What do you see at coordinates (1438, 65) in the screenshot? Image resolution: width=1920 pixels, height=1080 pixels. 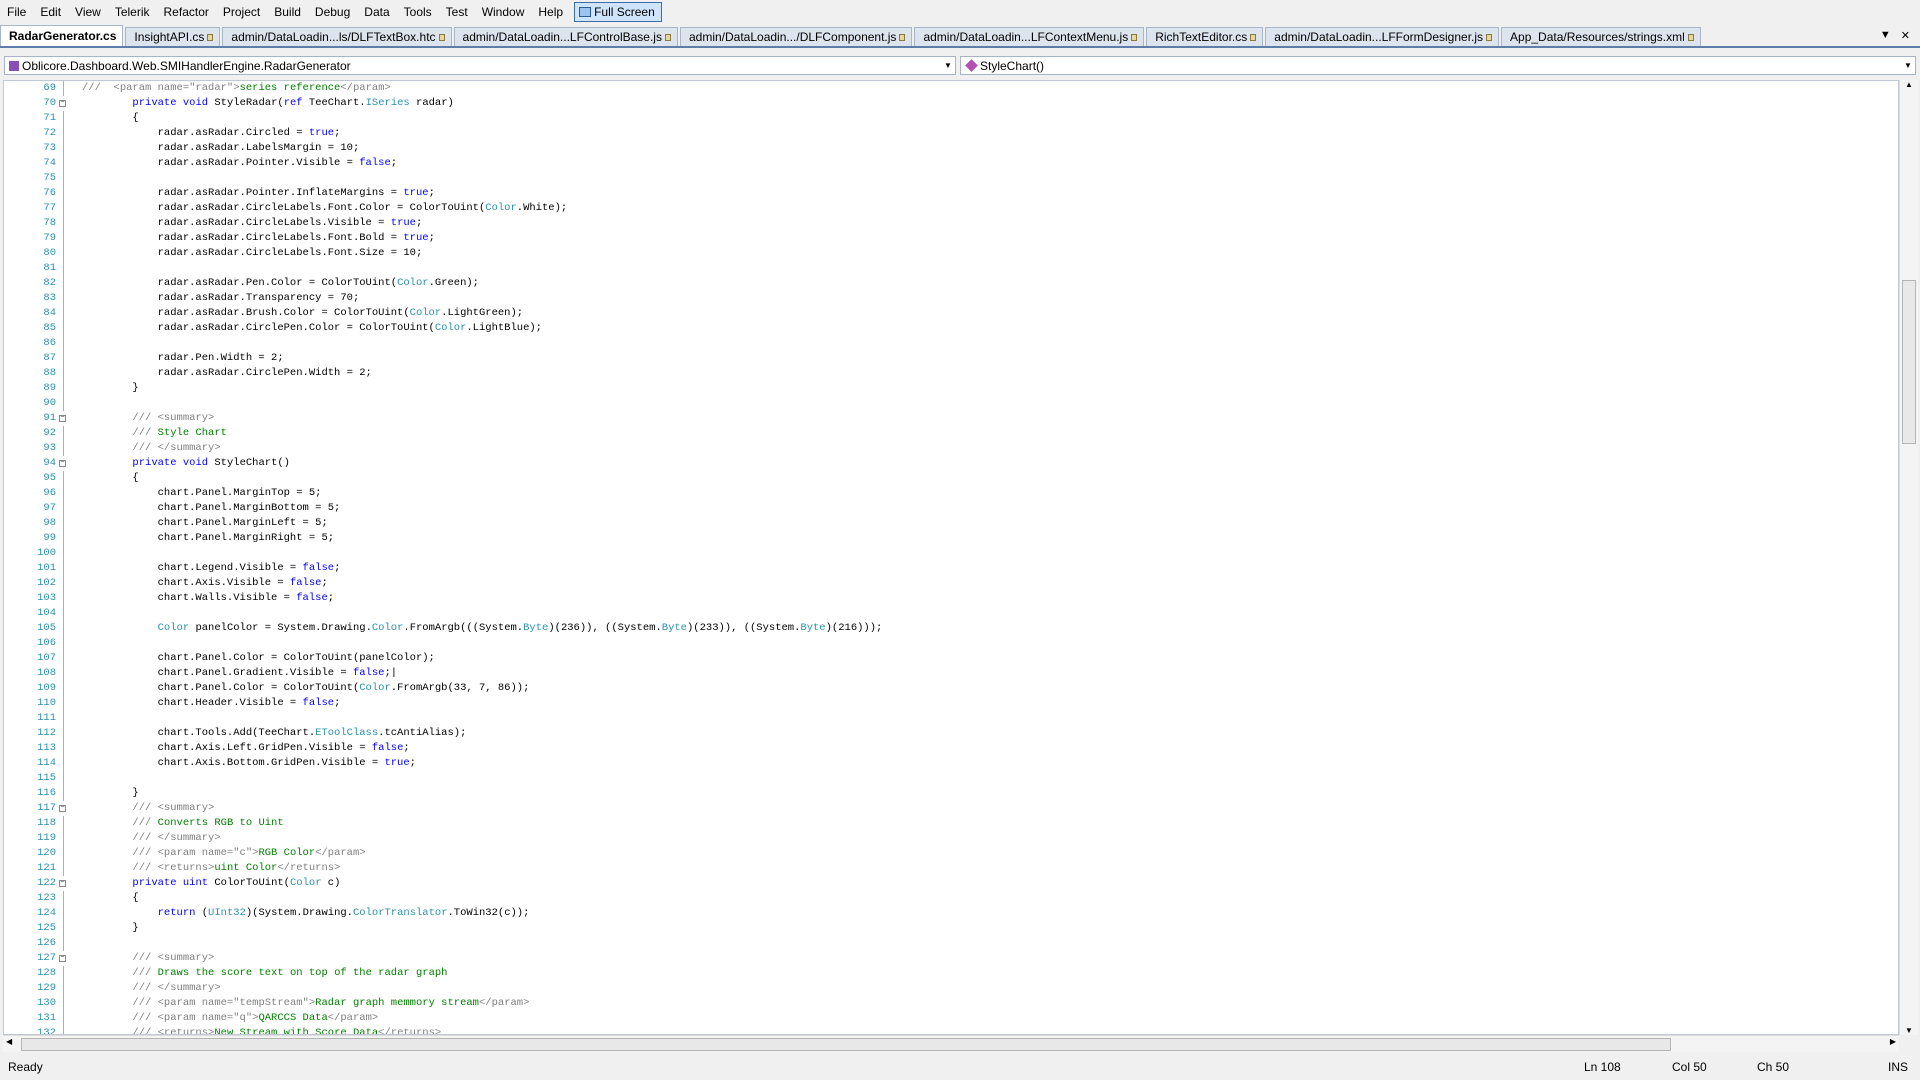 I see `member-dropdown: StyleChart() ▼` at bounding box center [1438, 65].